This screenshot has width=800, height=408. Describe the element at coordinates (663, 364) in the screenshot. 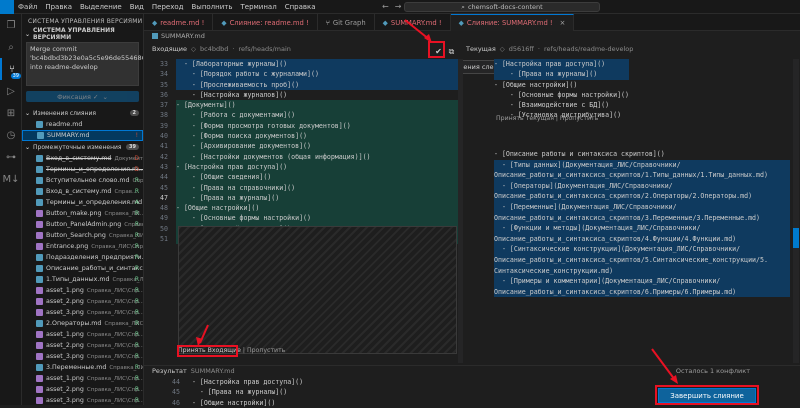

I see `arrow-to-complete` at that location.